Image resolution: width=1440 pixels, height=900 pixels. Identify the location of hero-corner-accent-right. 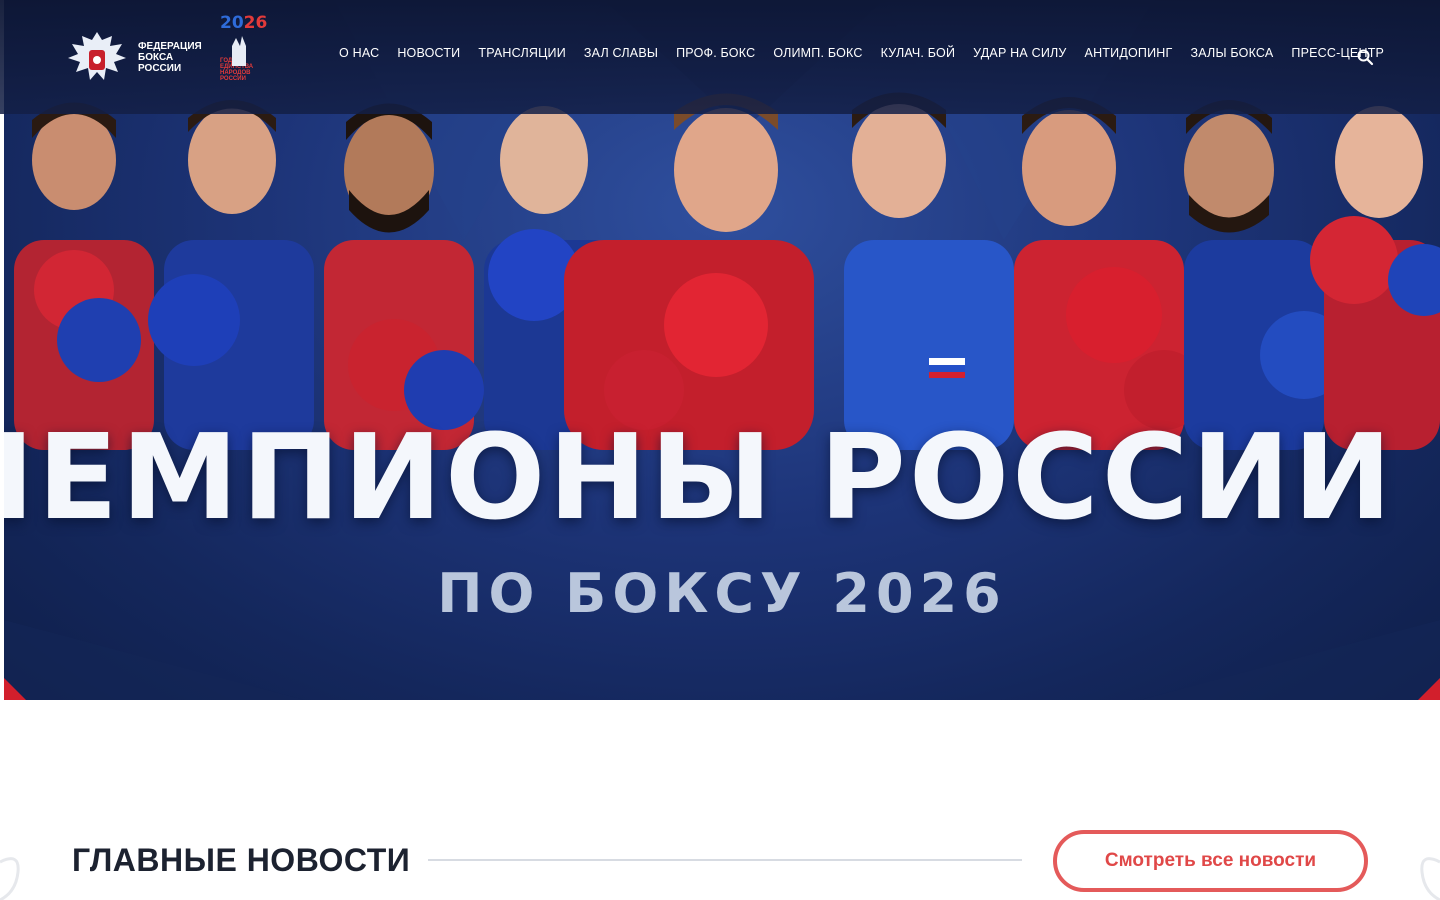
(1429, 689).